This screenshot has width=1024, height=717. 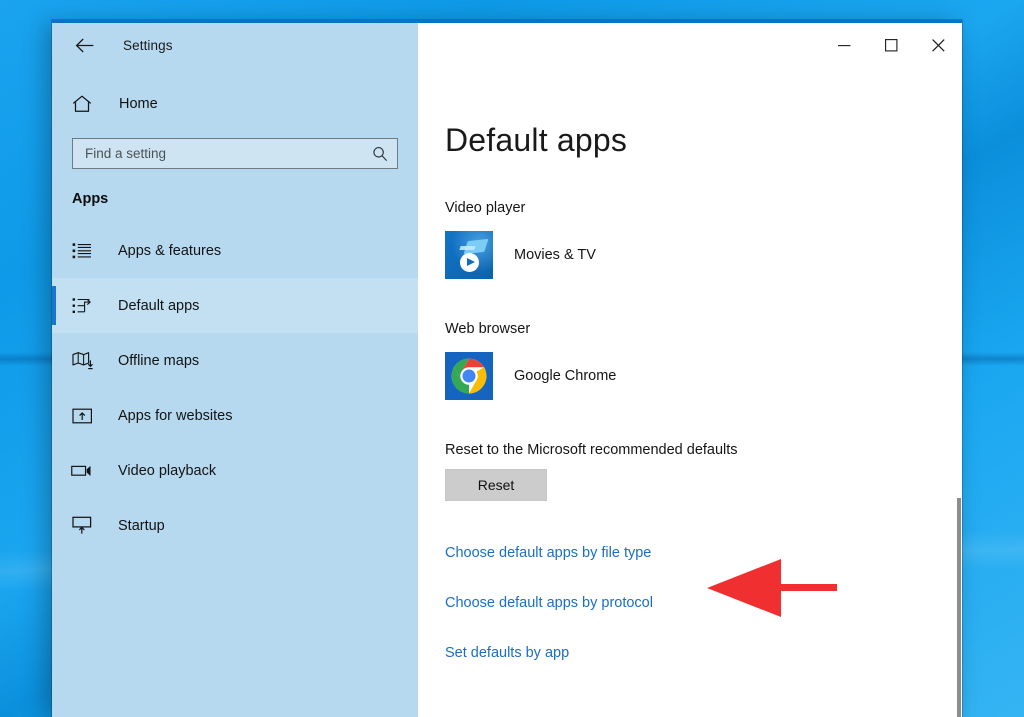 I want to click on search-box, so click(x=235, y=153).